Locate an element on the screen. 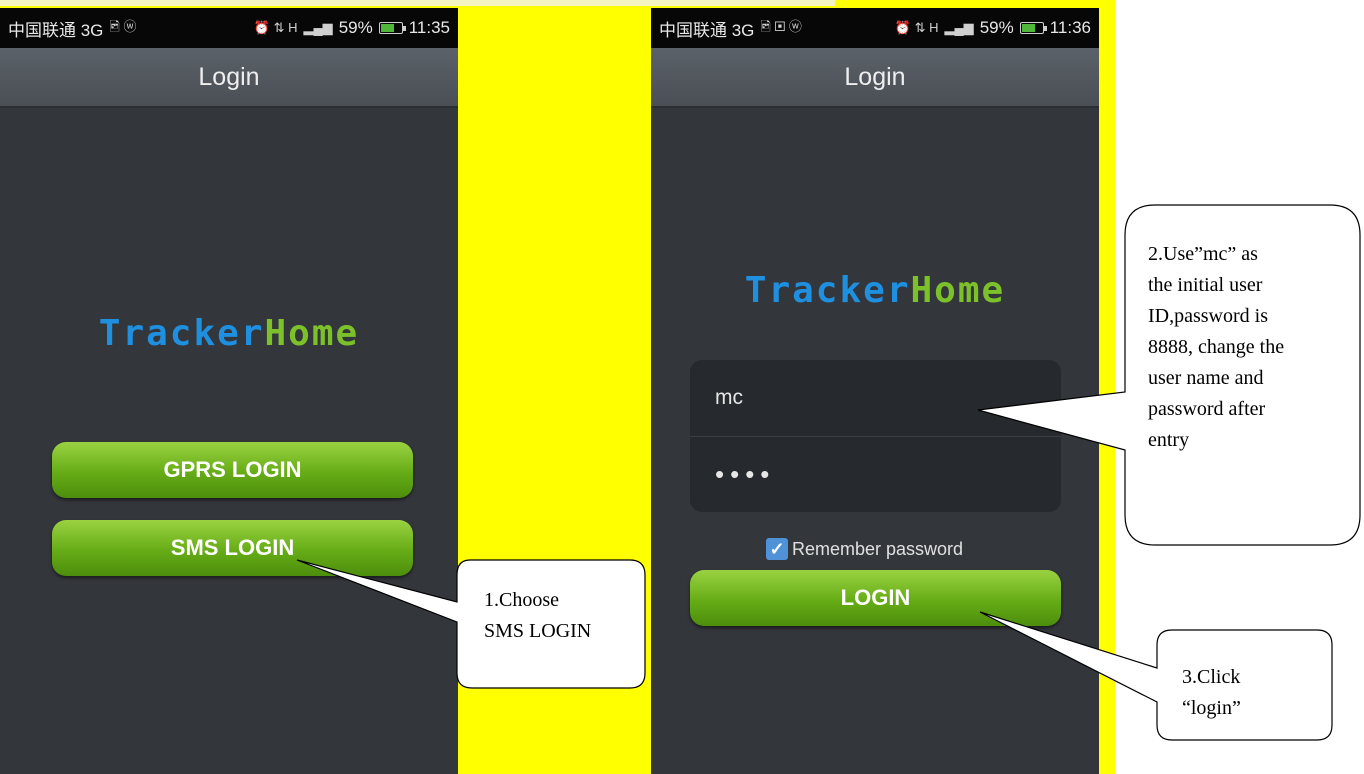  callout-line: “login” is located at coordinates (1211, 708).